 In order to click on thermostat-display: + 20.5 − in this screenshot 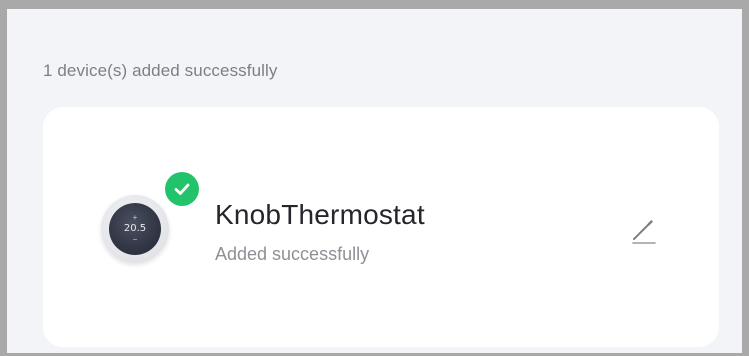, I will do `click(135, 229)`.